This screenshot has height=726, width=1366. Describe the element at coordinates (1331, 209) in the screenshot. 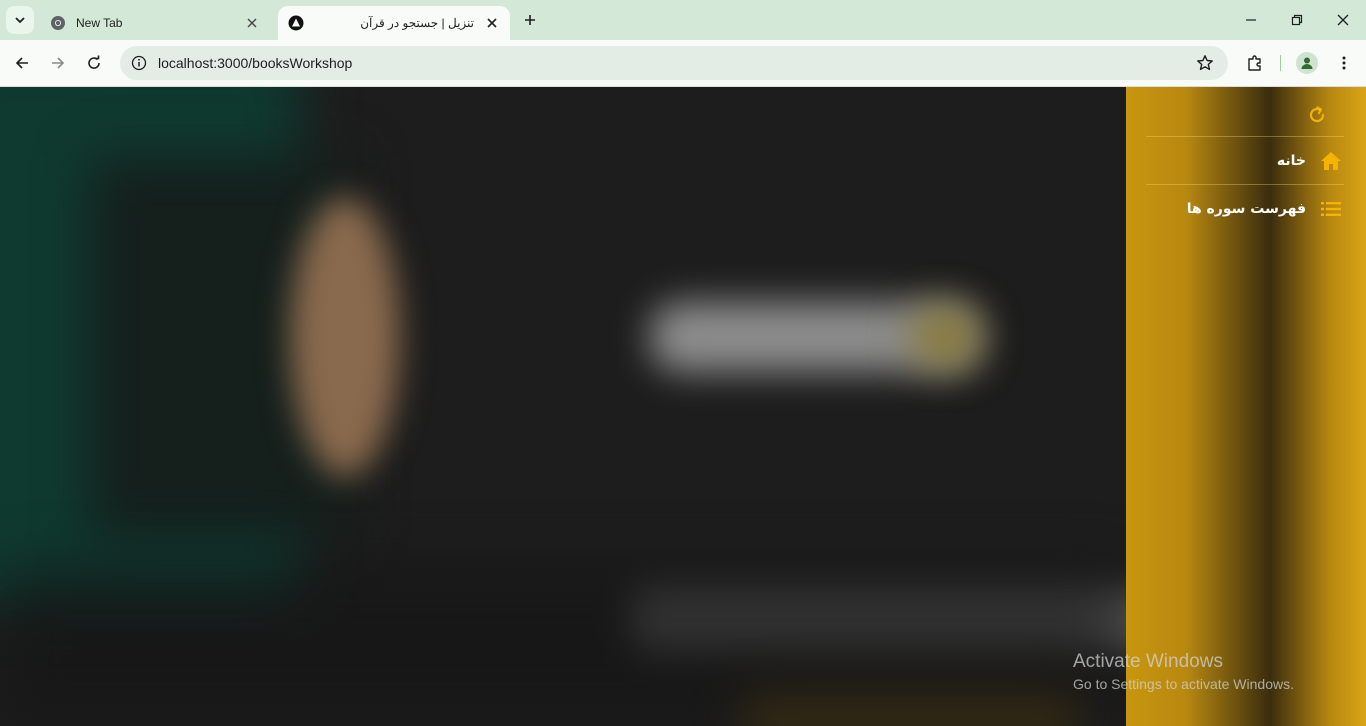

I see `list-icon` at that location.